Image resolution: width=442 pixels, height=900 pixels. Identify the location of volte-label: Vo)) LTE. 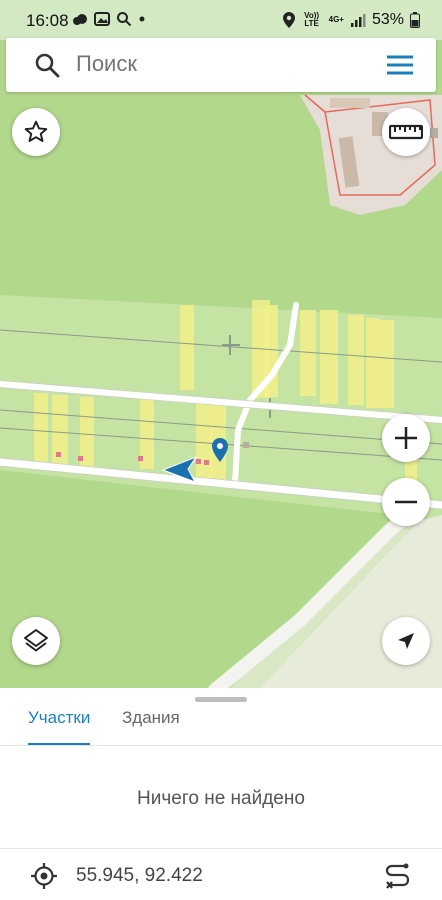
(312, 19).